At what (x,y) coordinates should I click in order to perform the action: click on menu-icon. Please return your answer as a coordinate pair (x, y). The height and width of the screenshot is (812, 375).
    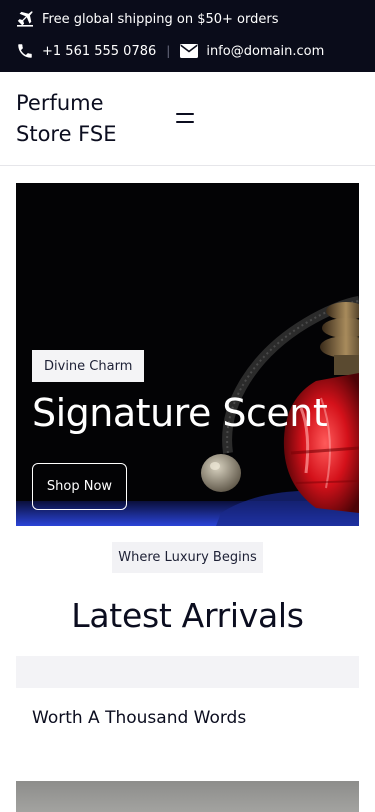
    Looking at the image, I should click on (188, 118).